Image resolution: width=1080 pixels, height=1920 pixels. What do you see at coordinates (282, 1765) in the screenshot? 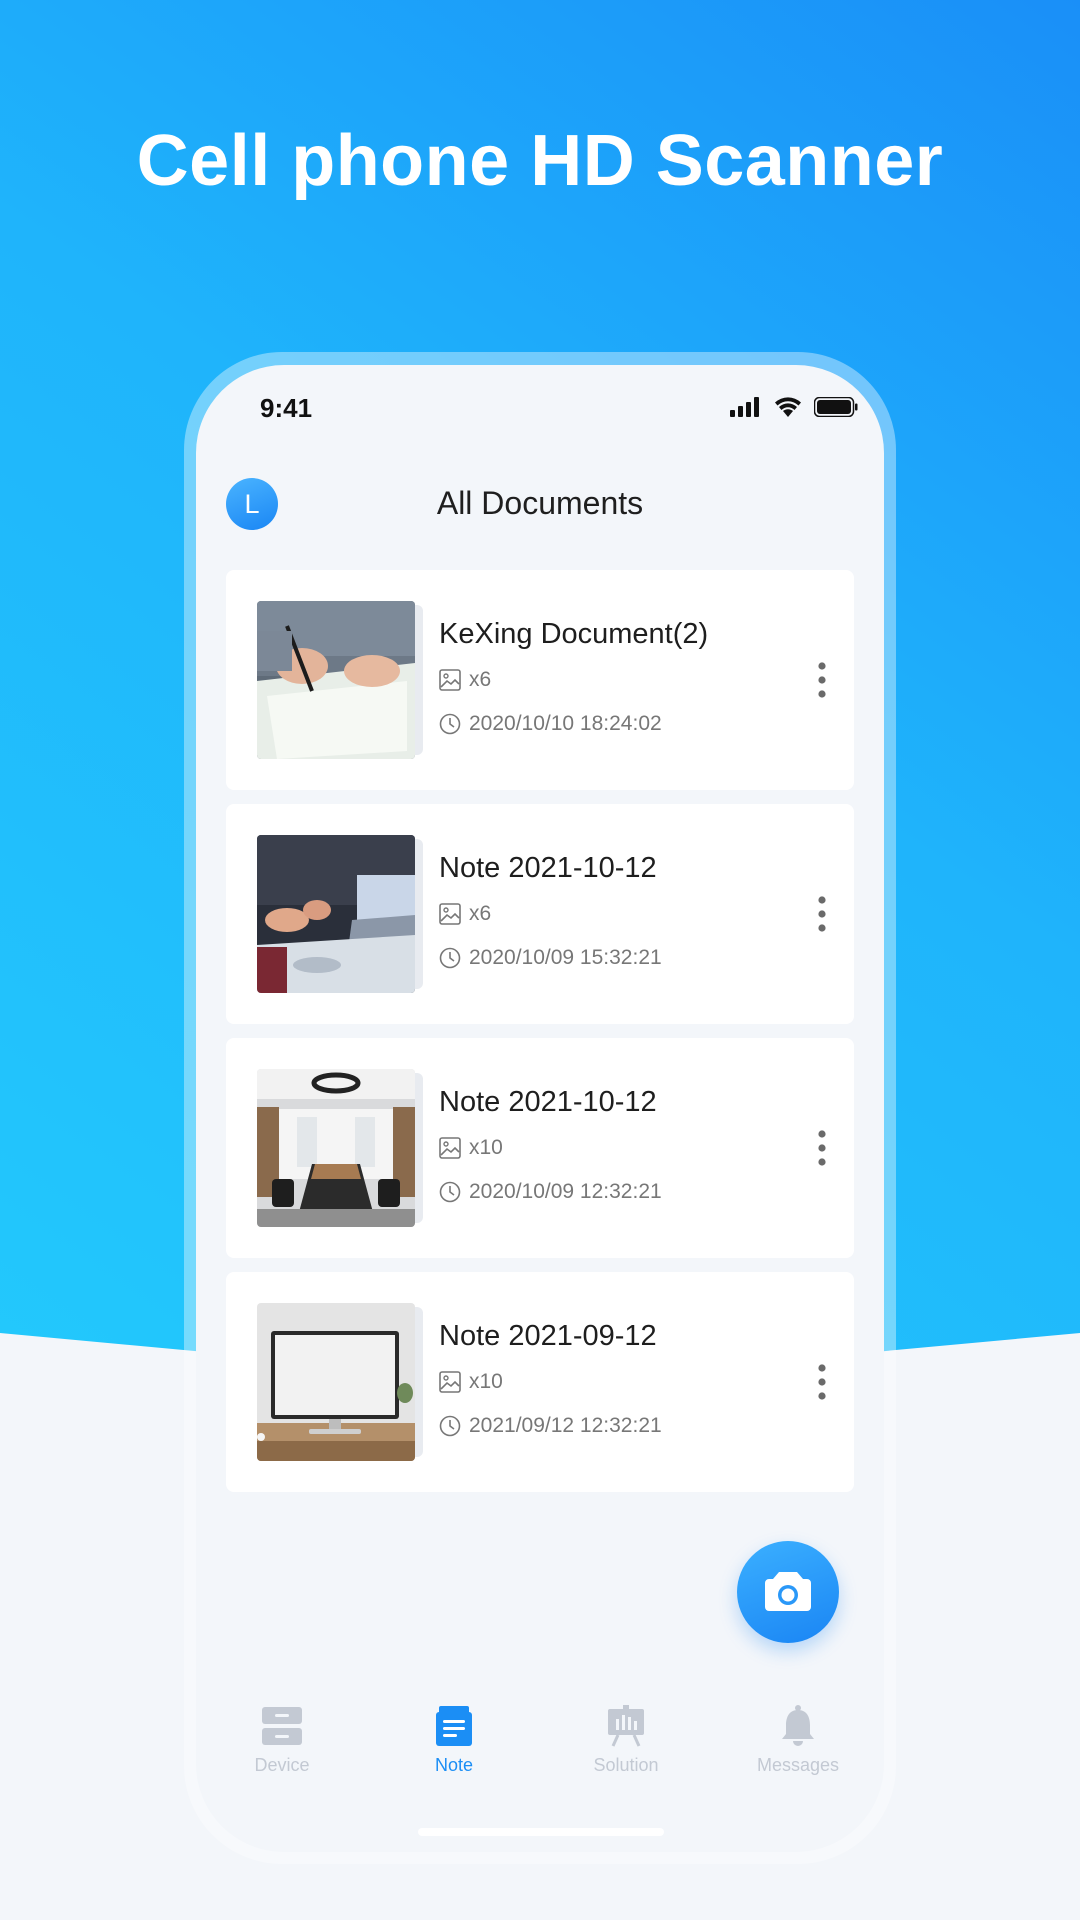
I see `tab-label: Device` at bounding box center [282, 1765].